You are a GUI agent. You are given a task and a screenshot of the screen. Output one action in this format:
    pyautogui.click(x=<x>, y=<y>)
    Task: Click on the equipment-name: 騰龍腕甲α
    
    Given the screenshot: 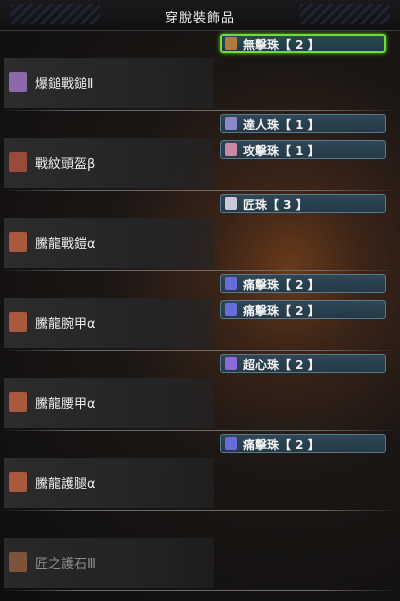 What is the action you would take?
    pyautogui.click(x=65, y=324)
    